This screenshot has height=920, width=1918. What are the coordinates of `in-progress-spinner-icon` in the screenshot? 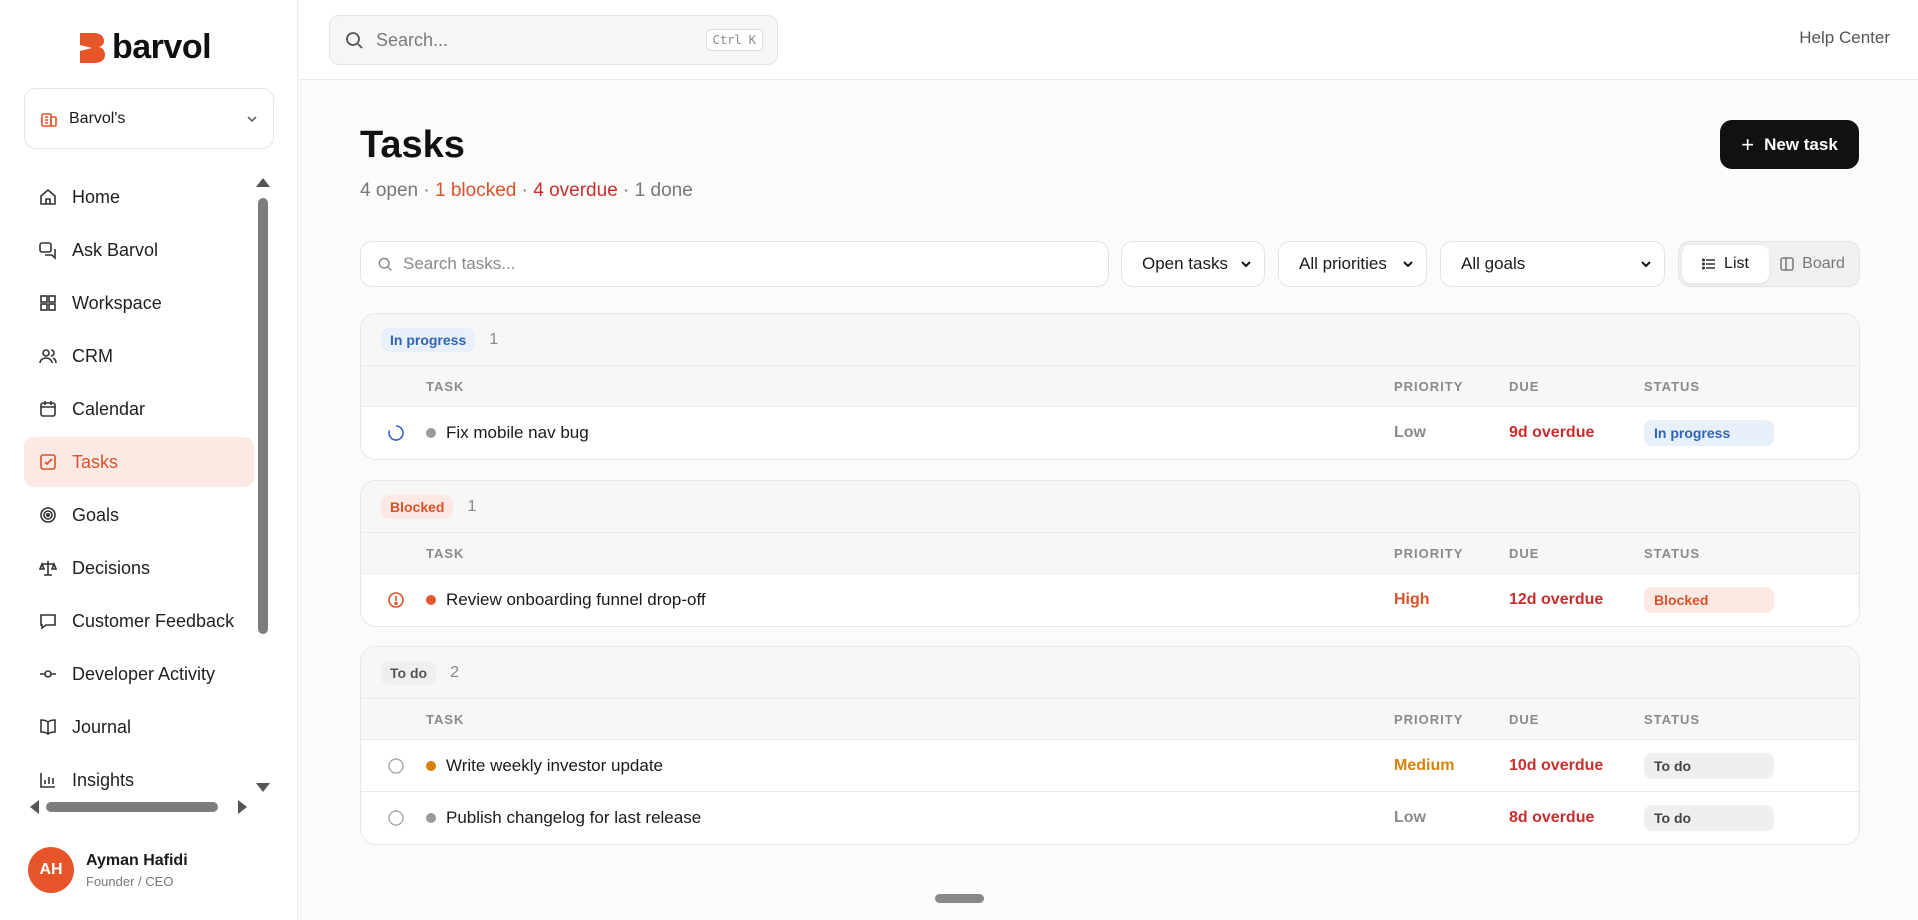 It's located at (396, 433).